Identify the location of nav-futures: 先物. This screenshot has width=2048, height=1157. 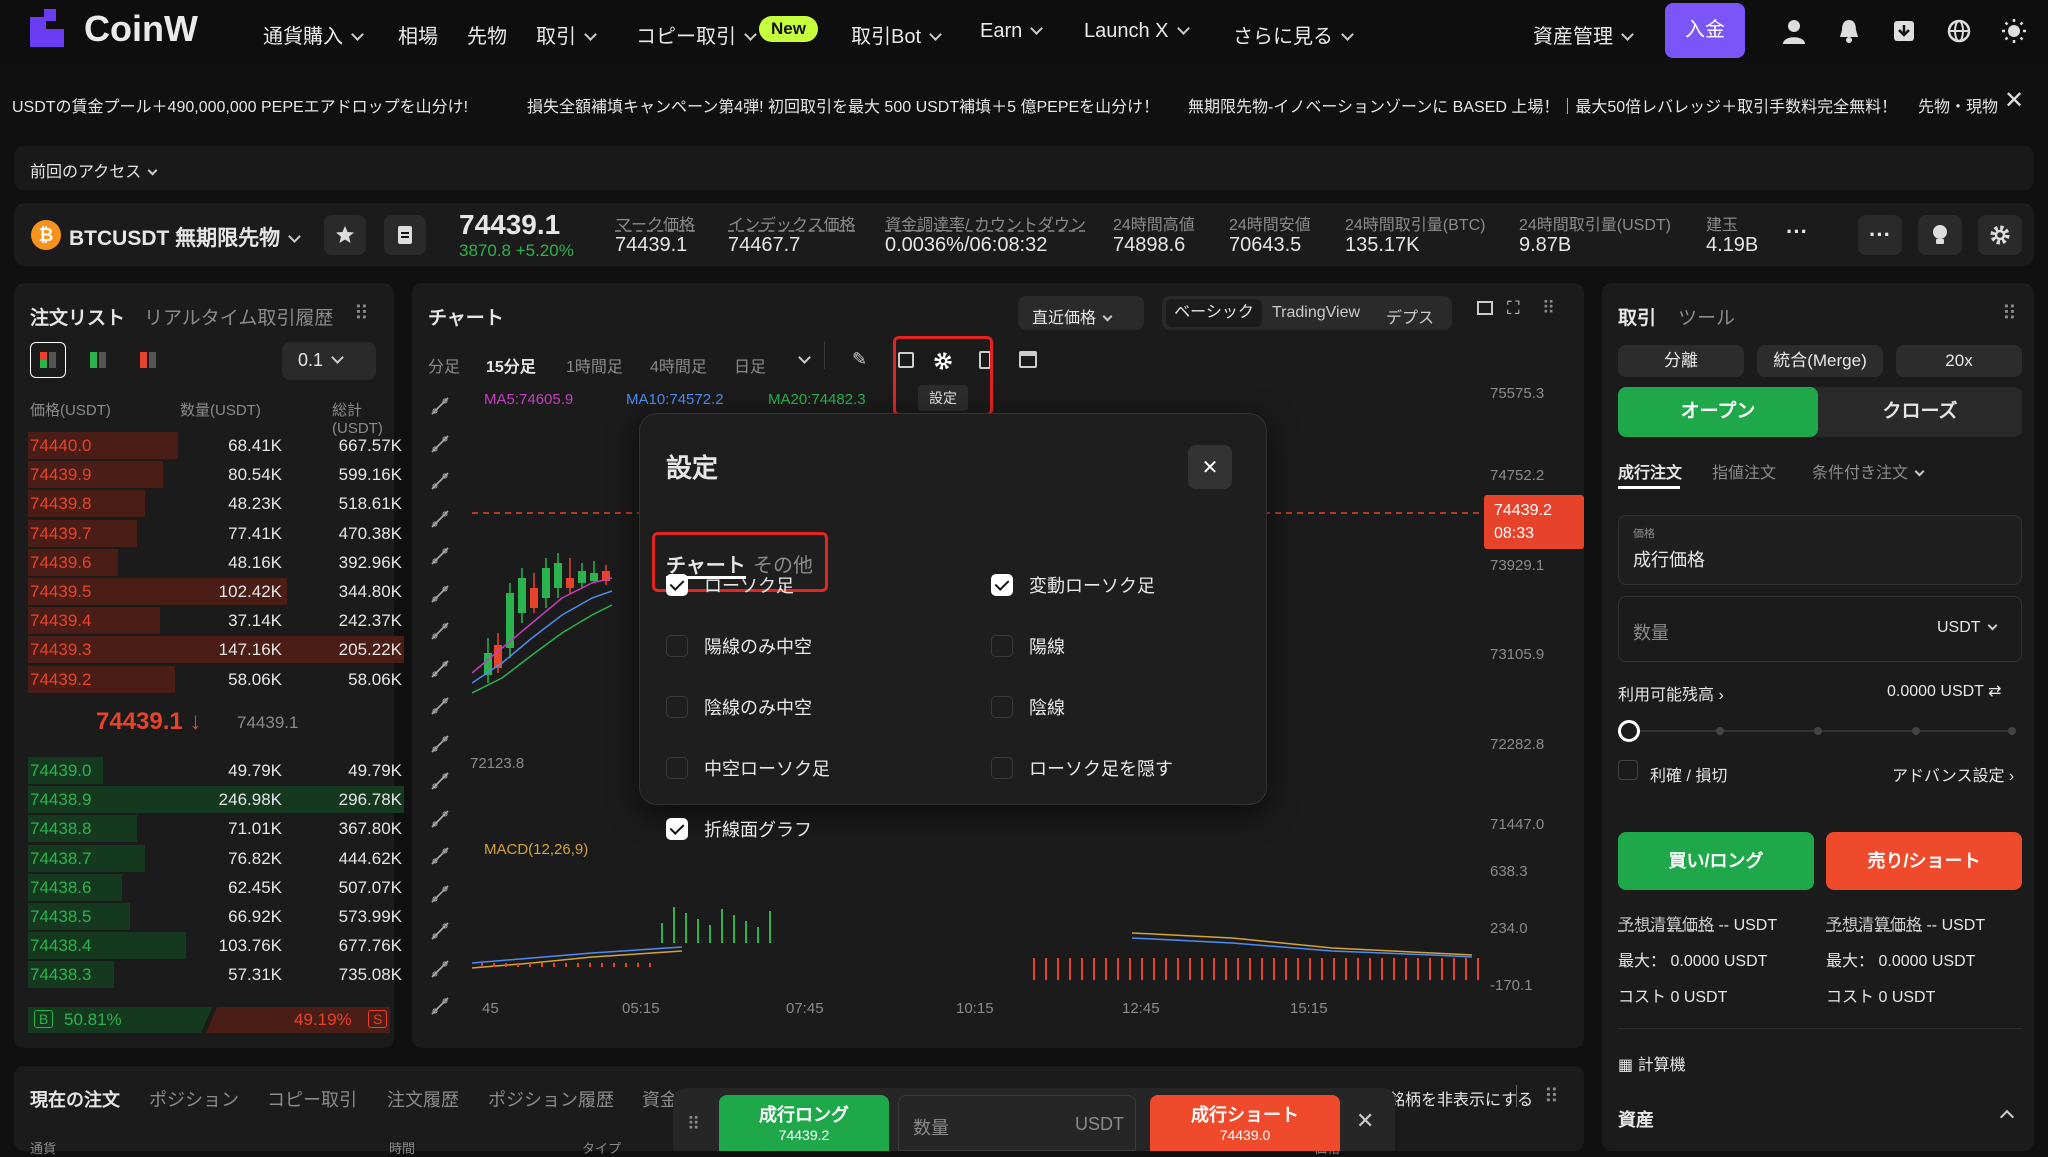
(487, 34).